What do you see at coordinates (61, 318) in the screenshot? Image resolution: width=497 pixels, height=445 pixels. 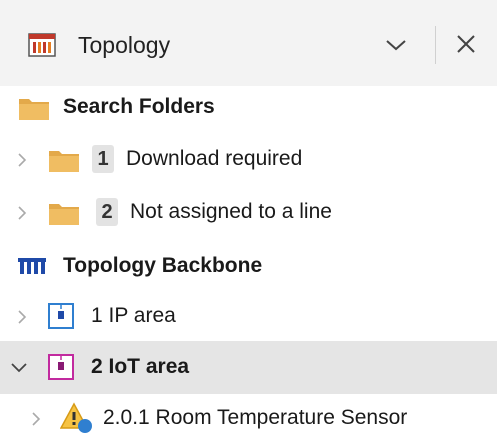 I see `ip-area-icon` at bounding box center [61, 318].